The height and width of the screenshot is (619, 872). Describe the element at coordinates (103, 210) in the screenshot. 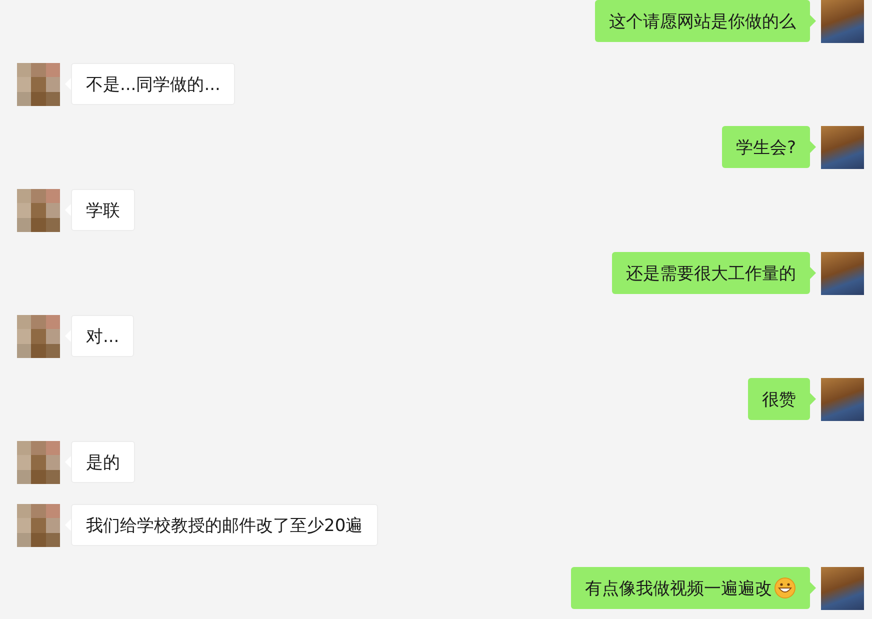

I see `message-bubble: 学联` at that location.